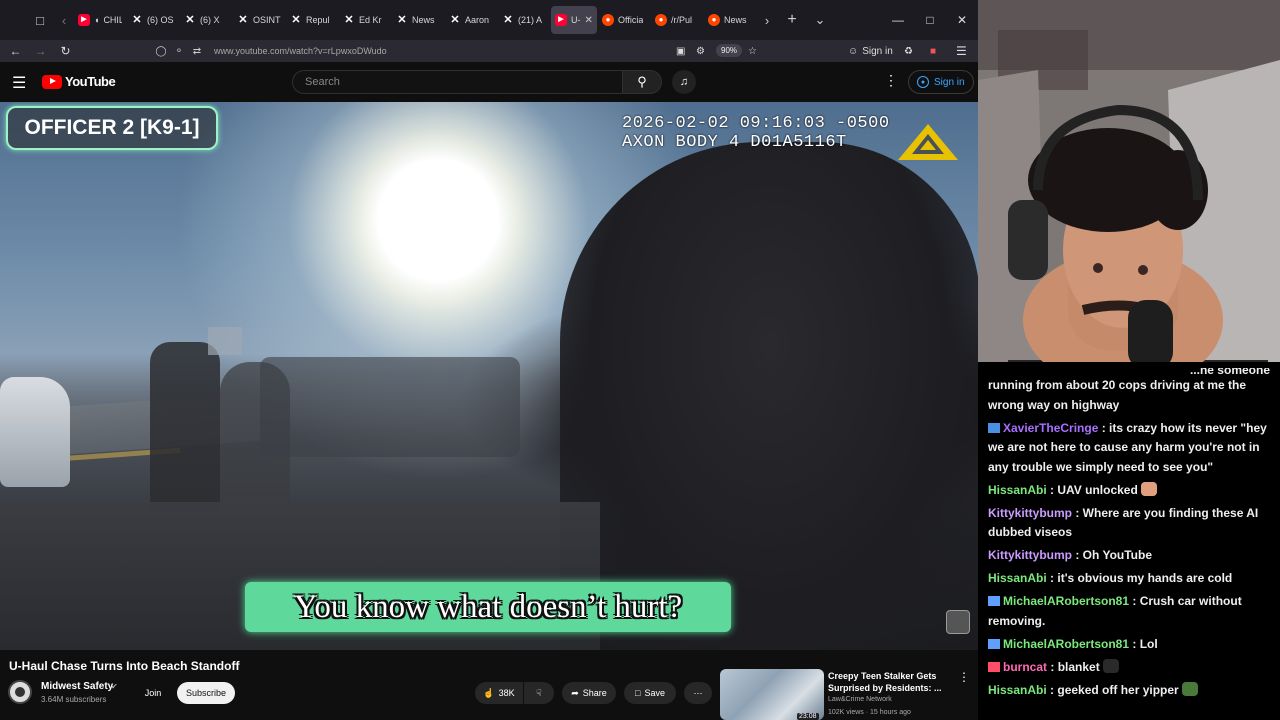  I want to click on youtube-signin-button: ● Sign in, so click(941, 82).